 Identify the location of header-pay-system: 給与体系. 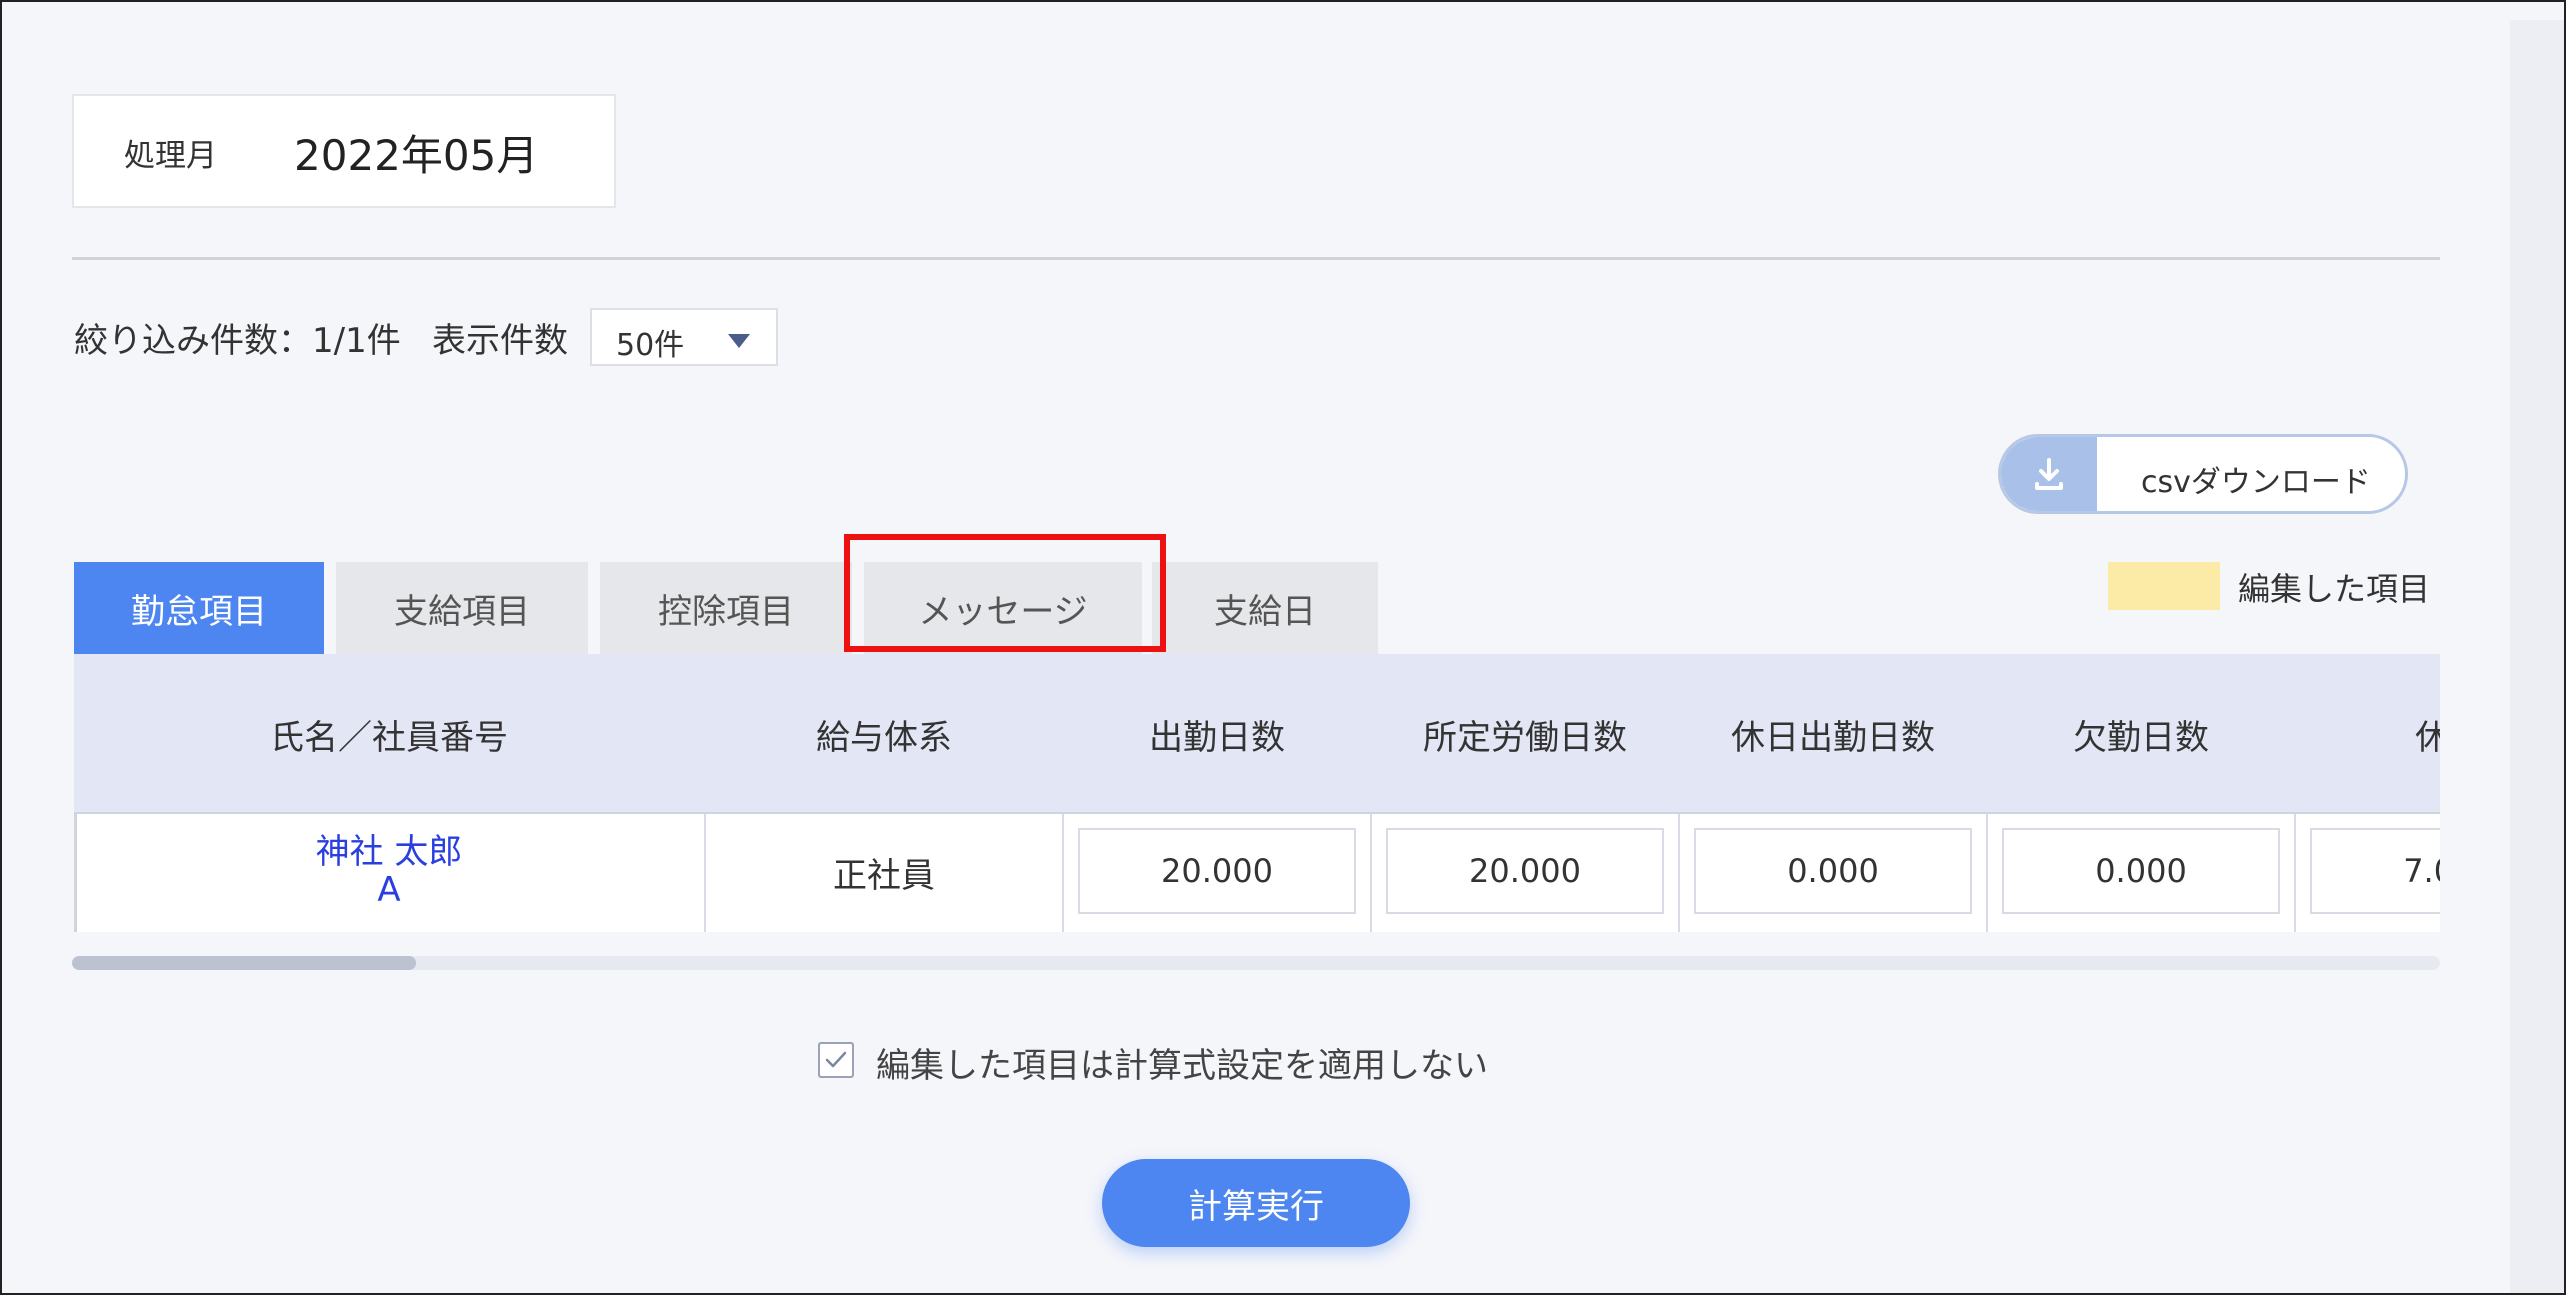
(884, 738).